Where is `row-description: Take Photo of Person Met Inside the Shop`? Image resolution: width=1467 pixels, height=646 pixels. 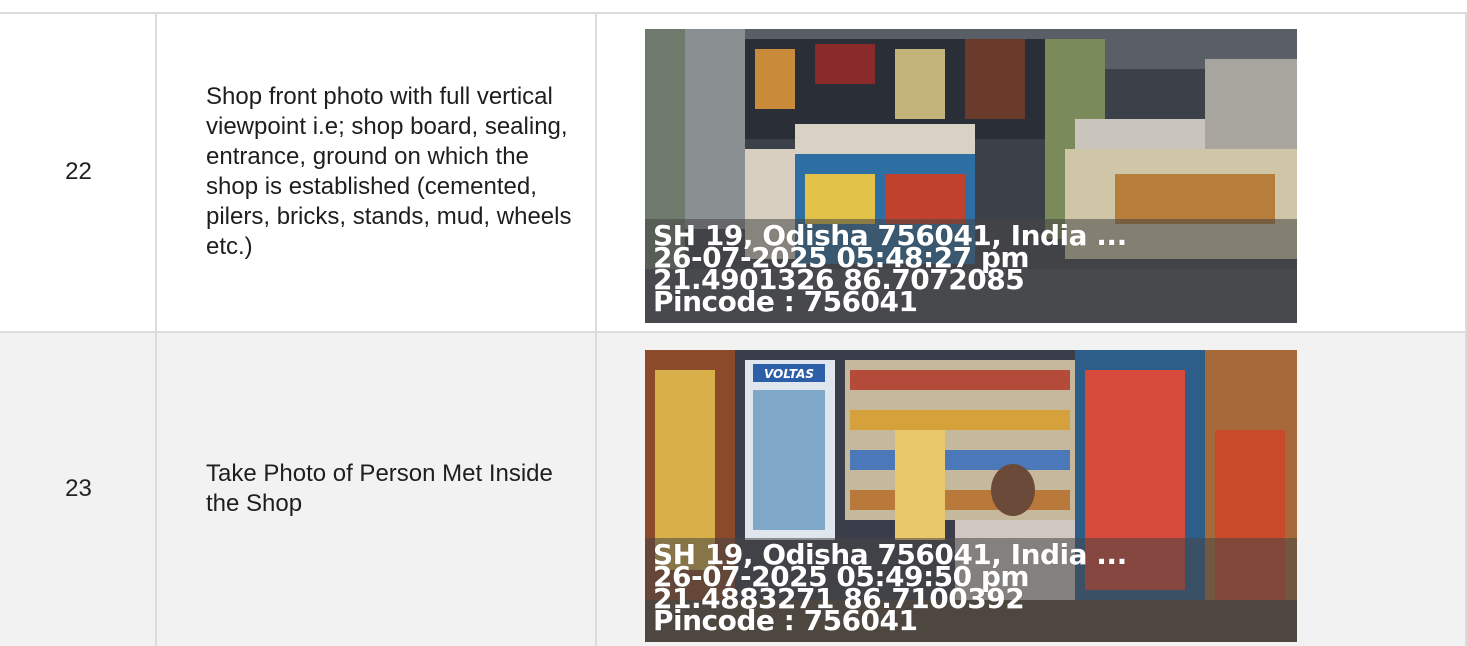 row-description: Take Photo of Person Met Inside the Shop is located at coordinates (379, 488).